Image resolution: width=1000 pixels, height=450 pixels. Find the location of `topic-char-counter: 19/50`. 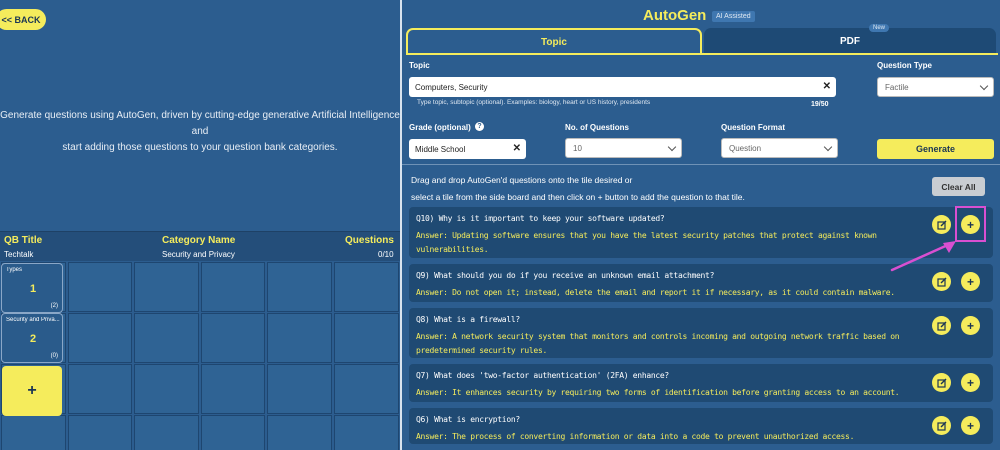

topic-char-counter: 19/50 is located at coordinates (820, 104).